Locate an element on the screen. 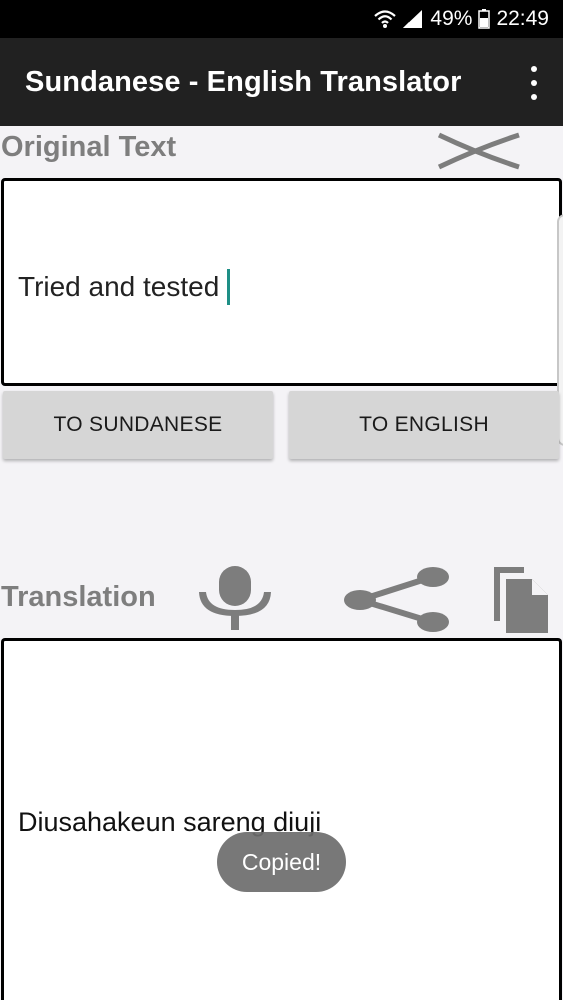 Image resolution: width=563 pixels, height=1000 pixels. copy-icon is located at coordinates (521, 600).